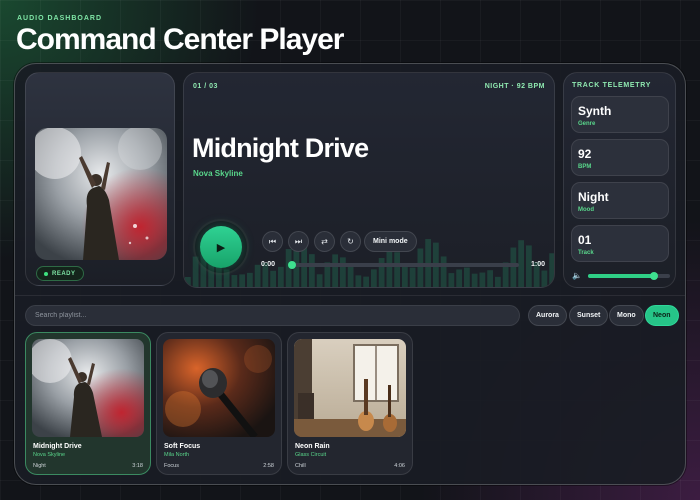 The image size is (700, 500). I want to click on telemetry-value: Night, so click(593, 197).